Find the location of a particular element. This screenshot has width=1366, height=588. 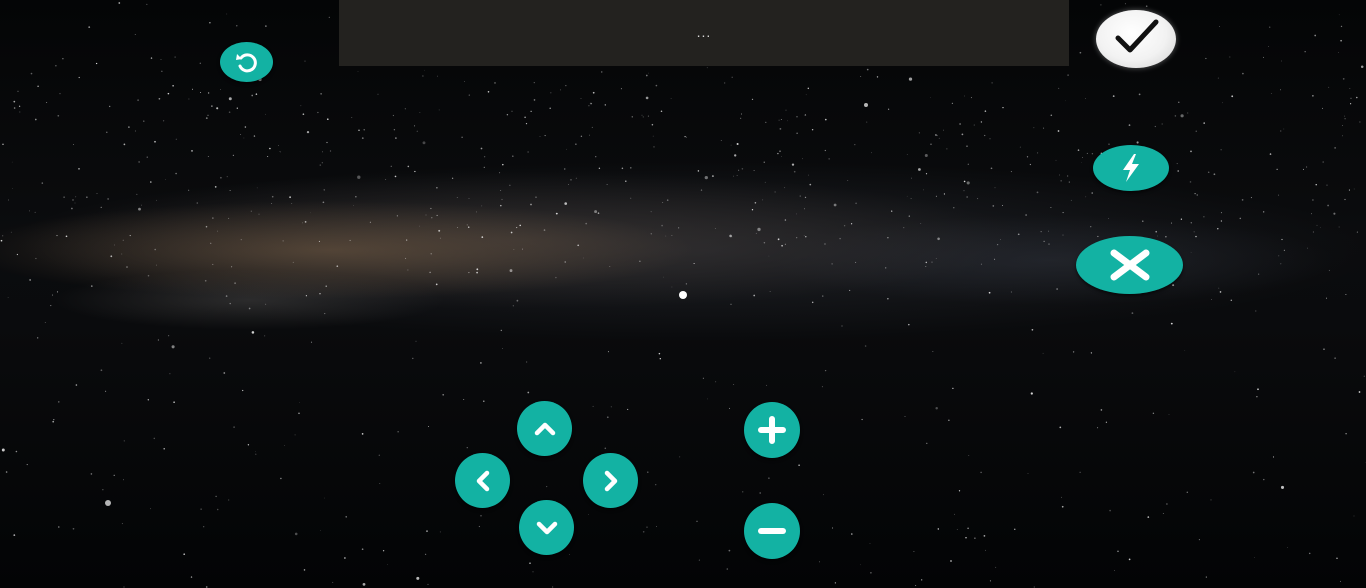

confirm-button is located at coordinates (1136, 39).